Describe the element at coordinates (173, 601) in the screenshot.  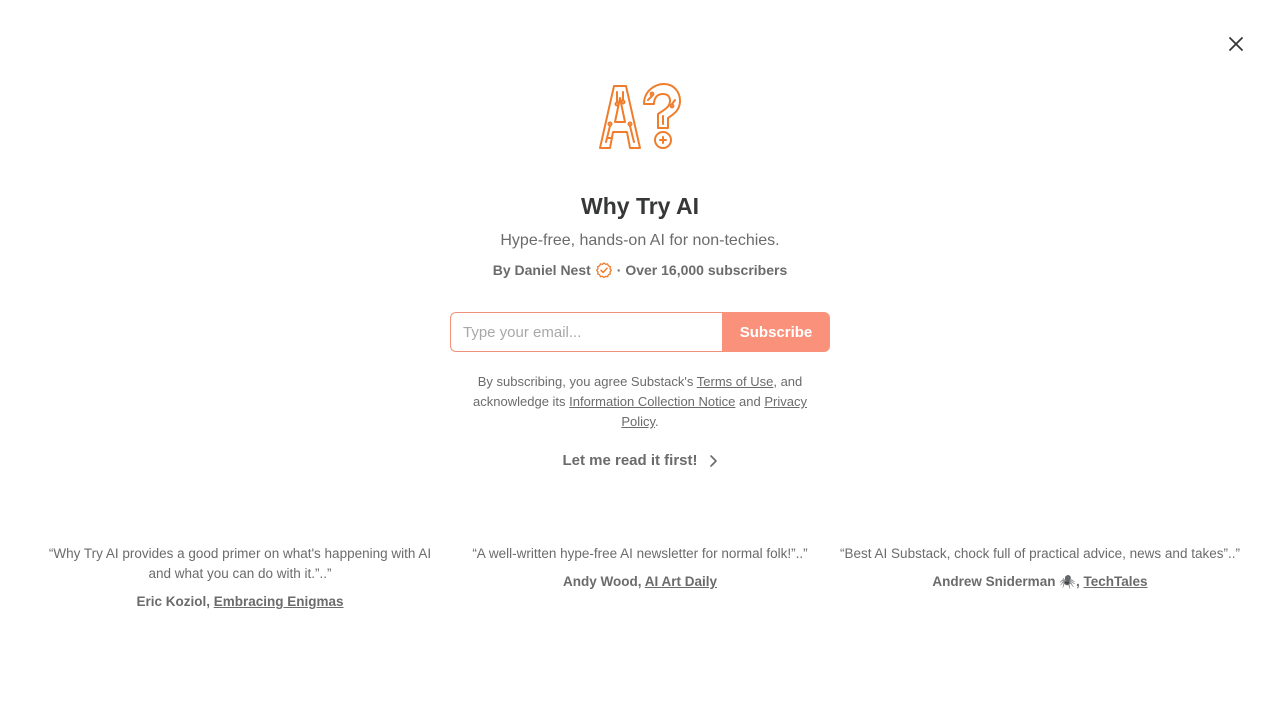
I see `testimonial-author-name: Eric Koziol,` at that location.